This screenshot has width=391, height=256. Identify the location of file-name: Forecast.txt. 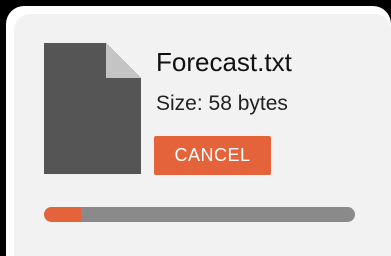
(224, 62).